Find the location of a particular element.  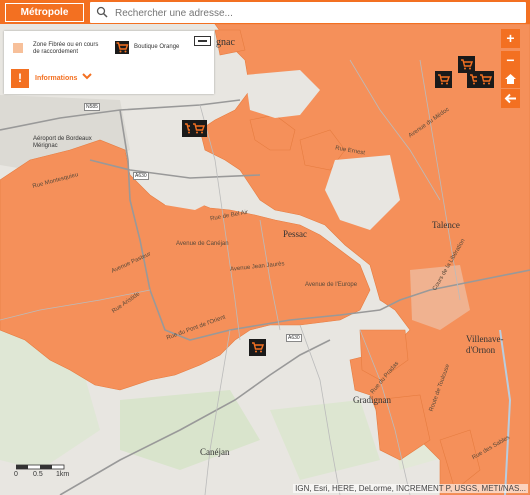

chevron-down-icon is located at coordinates (87, 76).